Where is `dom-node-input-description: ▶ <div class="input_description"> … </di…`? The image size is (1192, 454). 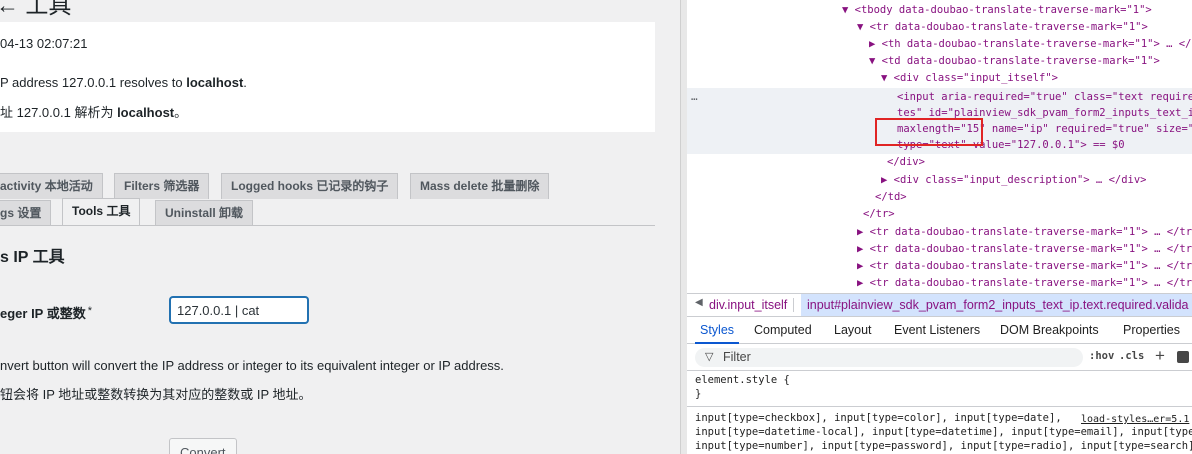
dom-node-input-description: ▶ <div class="input_description"> … </di… is located at coordinates (1014, 180).